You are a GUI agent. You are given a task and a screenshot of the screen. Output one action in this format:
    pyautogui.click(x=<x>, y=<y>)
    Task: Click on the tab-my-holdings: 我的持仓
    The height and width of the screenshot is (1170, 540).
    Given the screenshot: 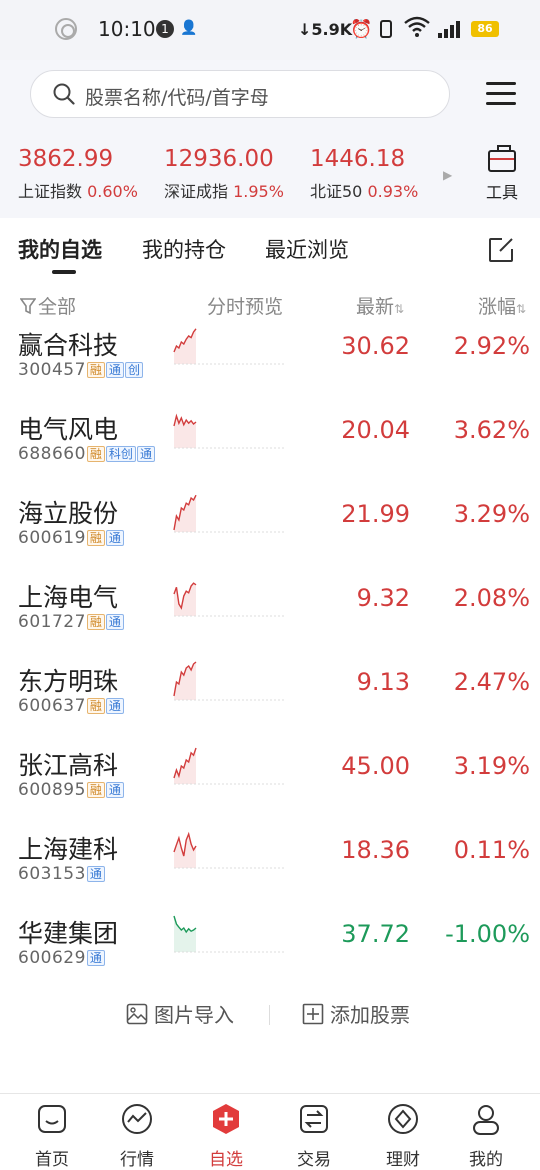 What is the action you would take?
    pyautogui.click(x=184, y=249)
    